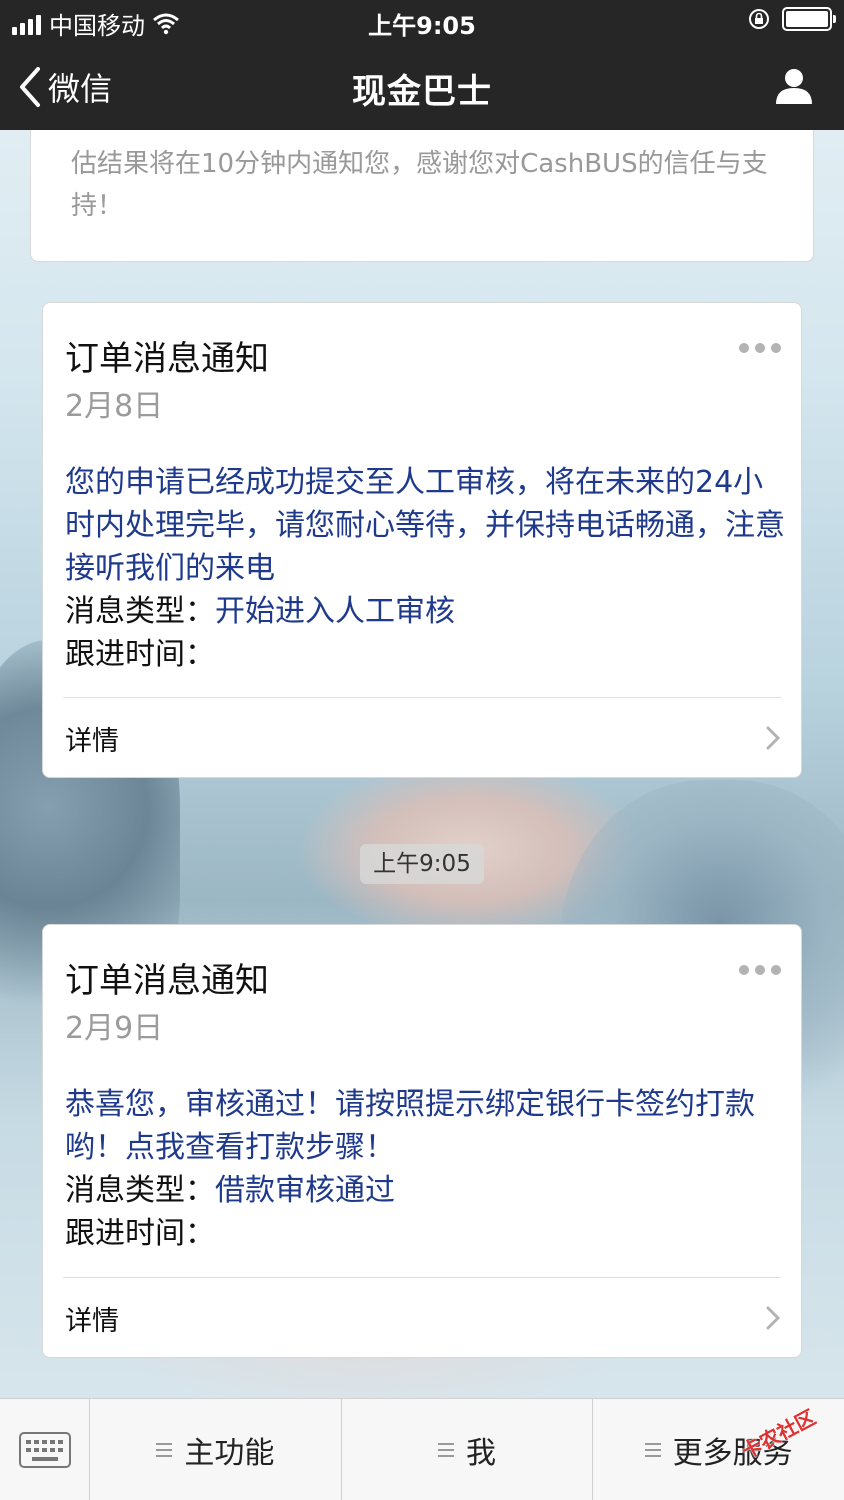 This screenshot has height=1500, width=844. Describe the element at coordinates (759, 19) in the screenshot. I see `rotation-lock-icon` at that location.